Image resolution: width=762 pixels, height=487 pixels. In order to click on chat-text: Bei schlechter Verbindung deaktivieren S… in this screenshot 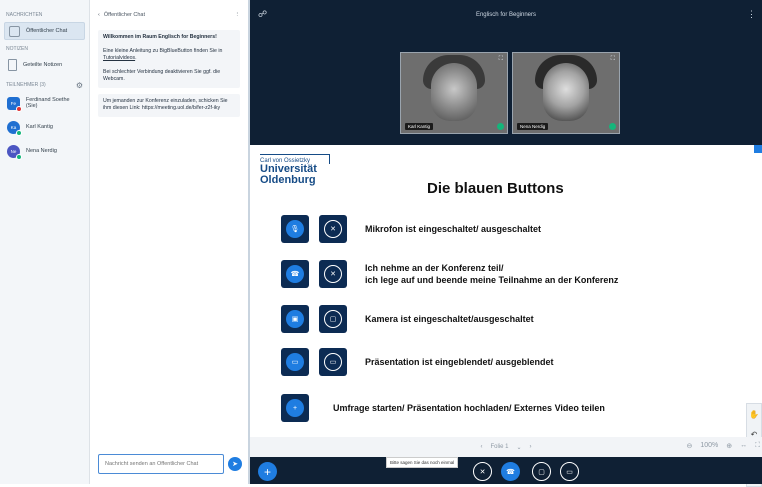, I will do `click(162, 75)`.